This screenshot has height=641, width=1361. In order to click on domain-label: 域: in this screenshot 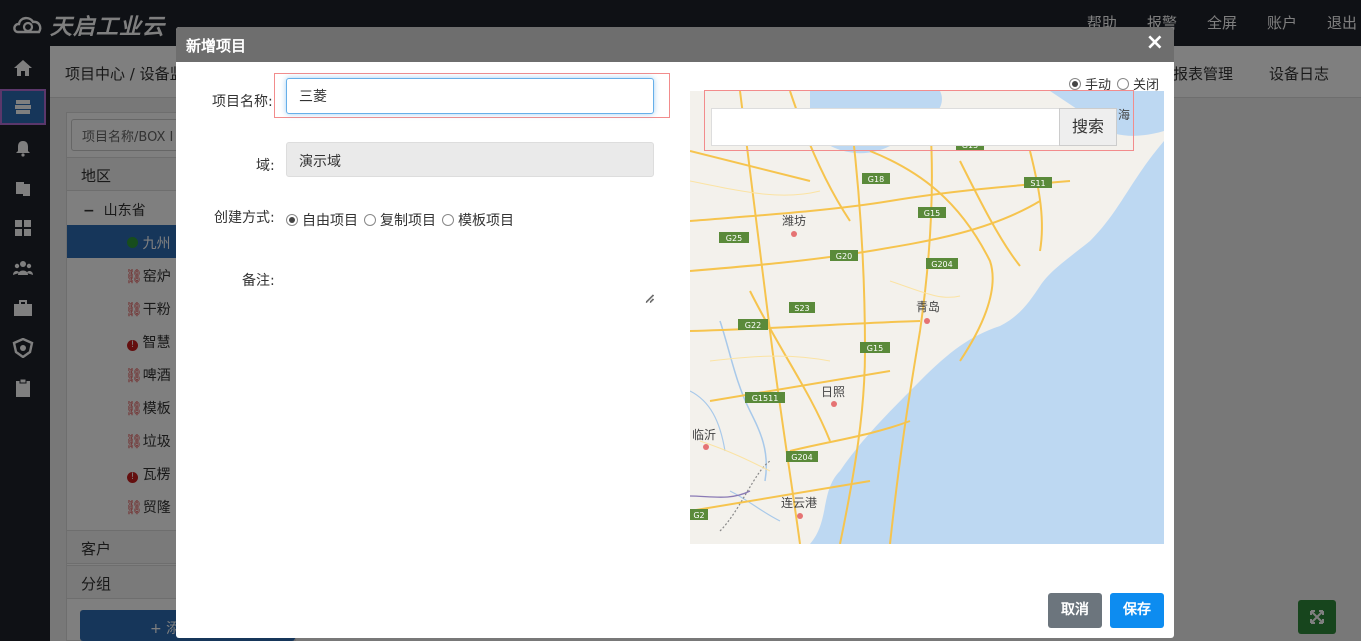, I will do `click(265, 166)`.